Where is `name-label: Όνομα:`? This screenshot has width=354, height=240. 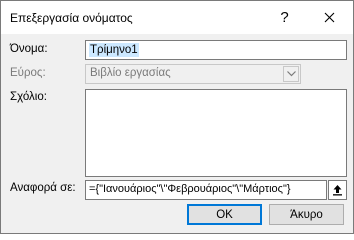
name-label: Όνομα: is located at coordinates (29, 49).